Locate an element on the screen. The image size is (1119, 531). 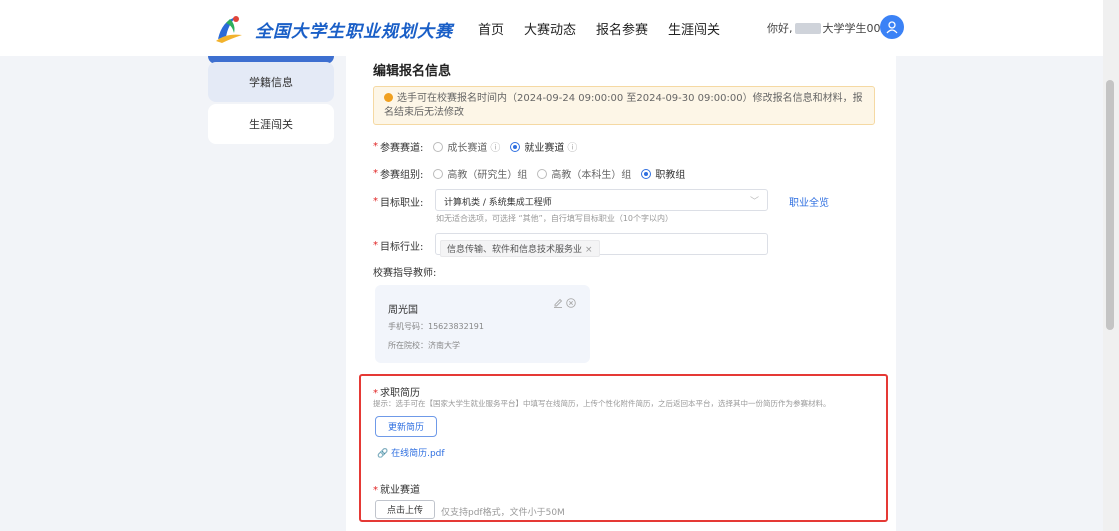
target-industry-row: * 目标行业: is located at coordinates (398, 246).